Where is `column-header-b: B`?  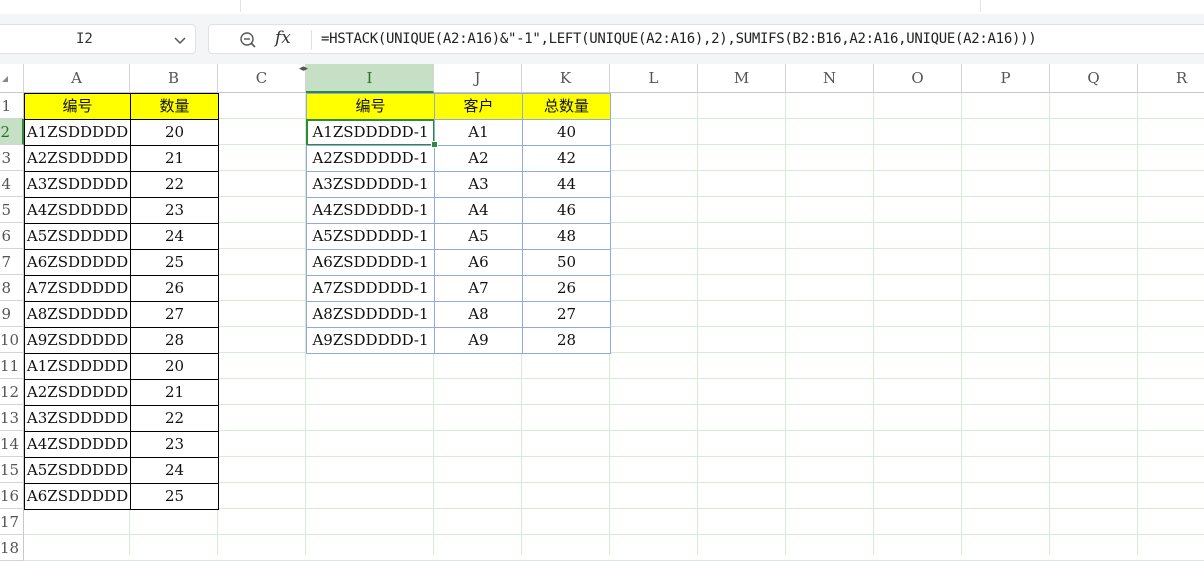 column-header-b: B is located at coordinates (174, 78).